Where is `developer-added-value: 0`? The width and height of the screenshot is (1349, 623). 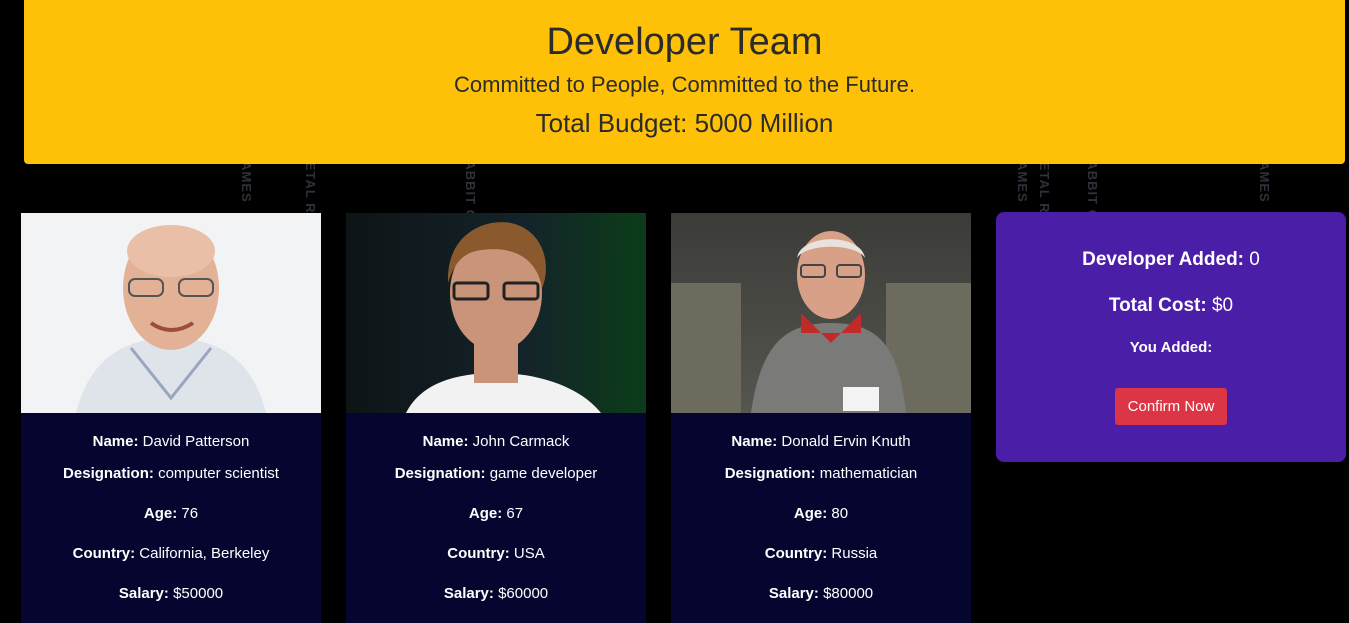 developer-added-value: 0 is located at coordinates (1254, 259).